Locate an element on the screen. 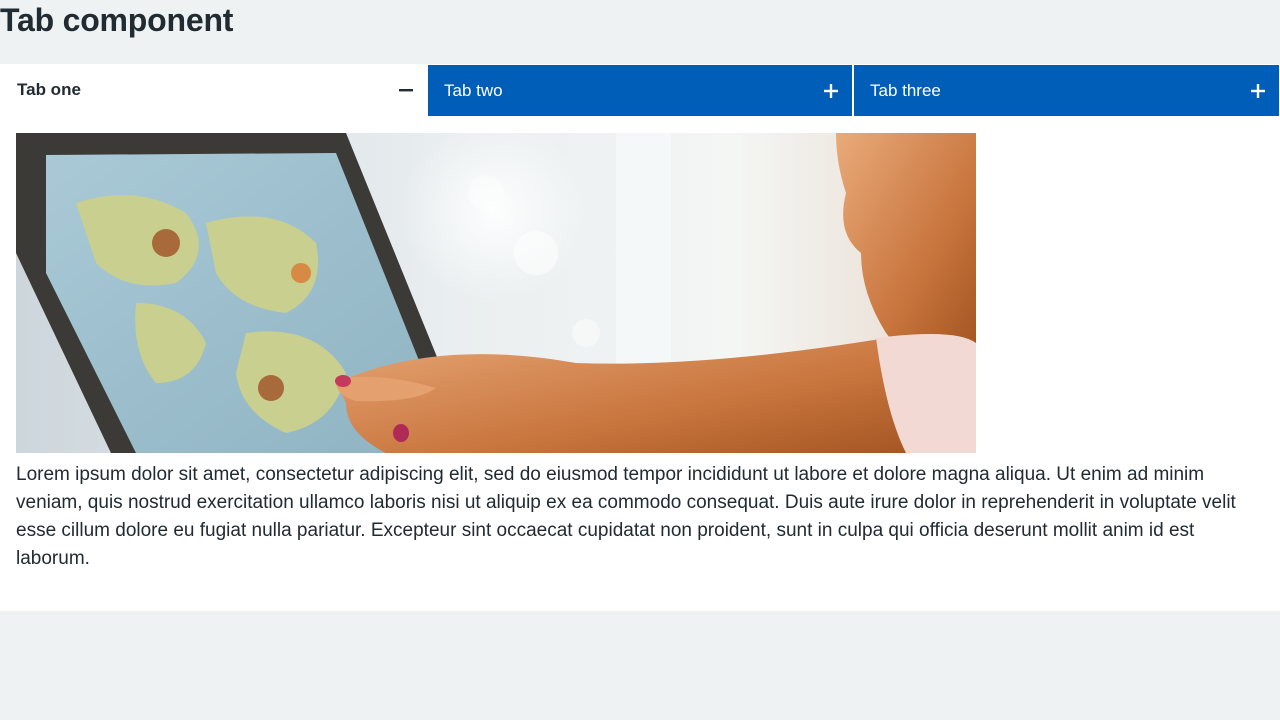 This screenshot has width=1280, height=720. tab-two: Tab two is located at coordinates (640, 90).